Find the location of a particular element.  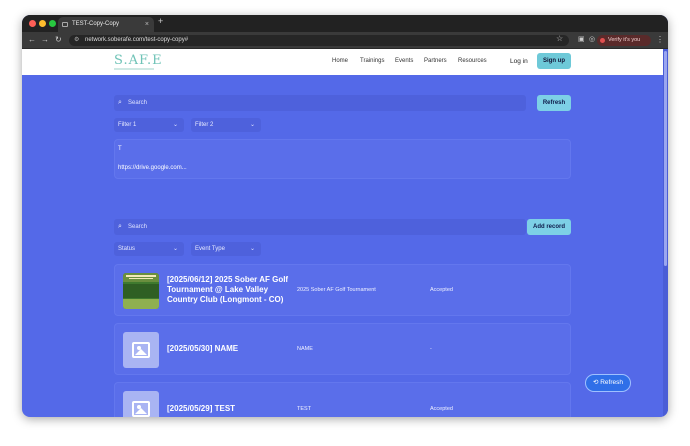

extensions-icon: ▣ is located at coordinates (581, 39).